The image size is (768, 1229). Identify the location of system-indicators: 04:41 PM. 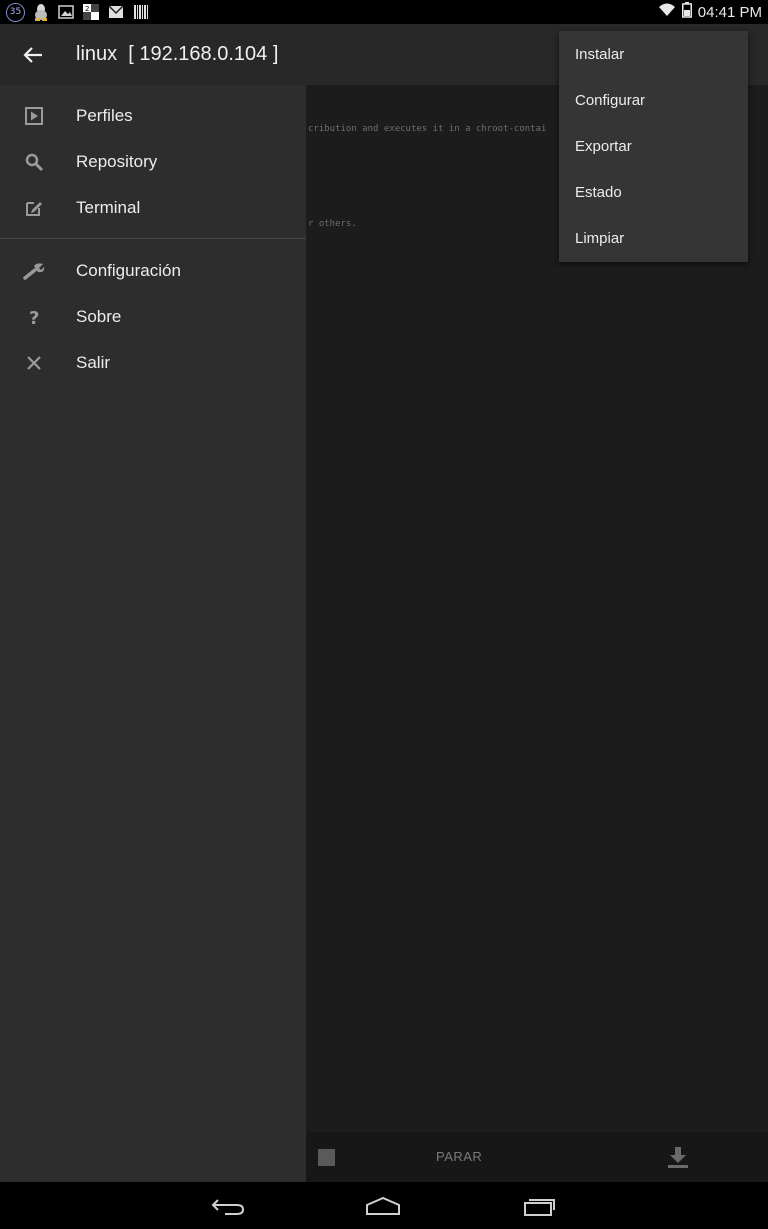
(710, 12).